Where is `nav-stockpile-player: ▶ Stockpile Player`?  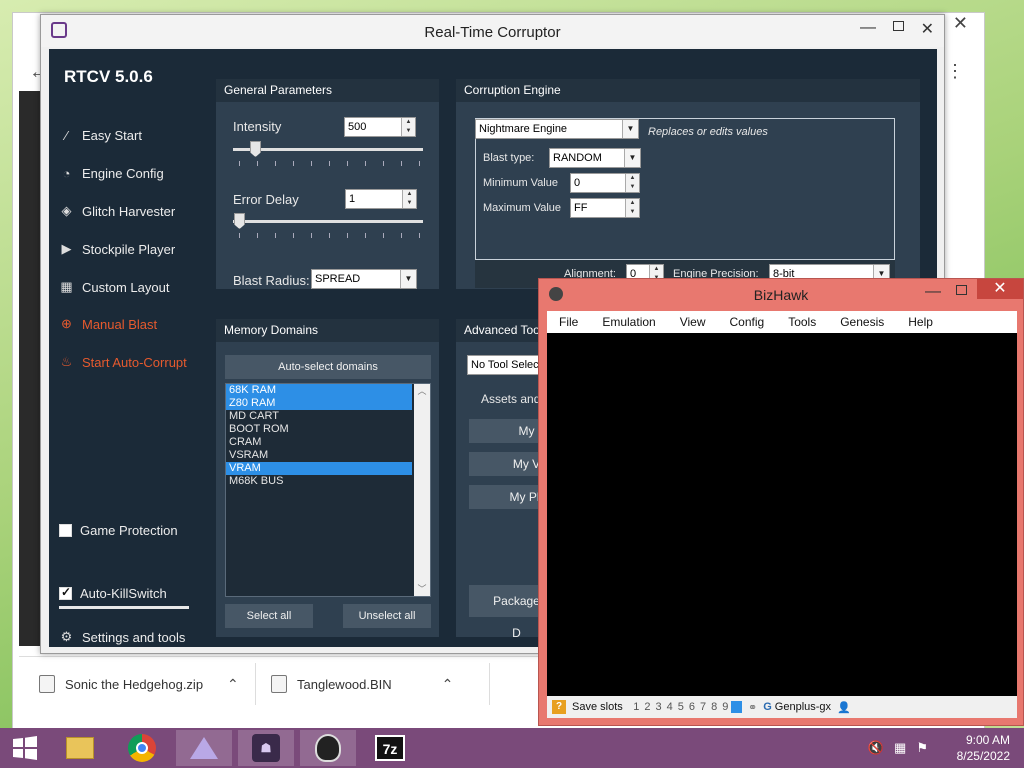
nav-stockpile-player: ▶ Stockpile Player is located at coordinates (117, 249).